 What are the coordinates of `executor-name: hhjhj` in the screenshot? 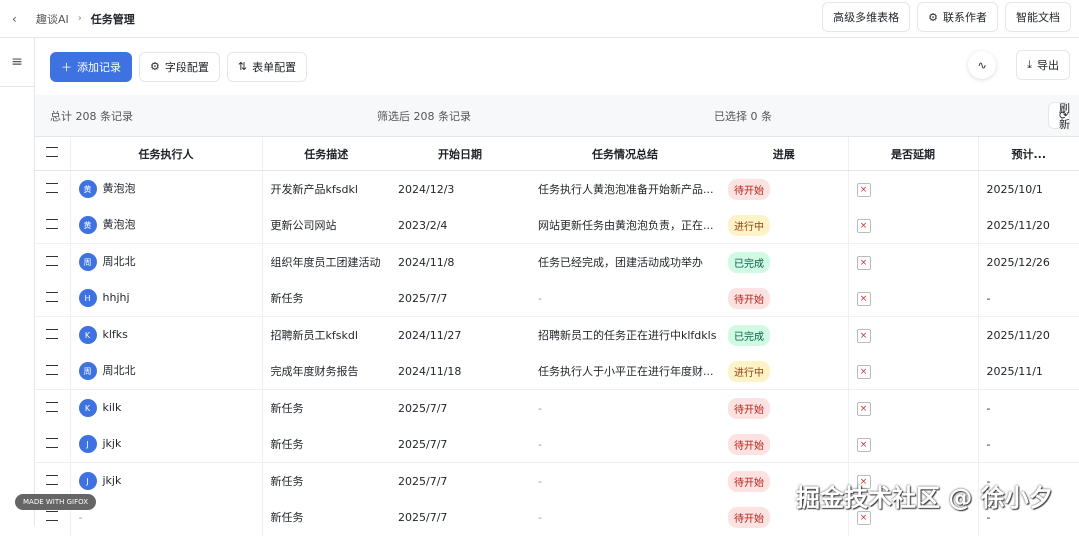 It's located at (116, 297).